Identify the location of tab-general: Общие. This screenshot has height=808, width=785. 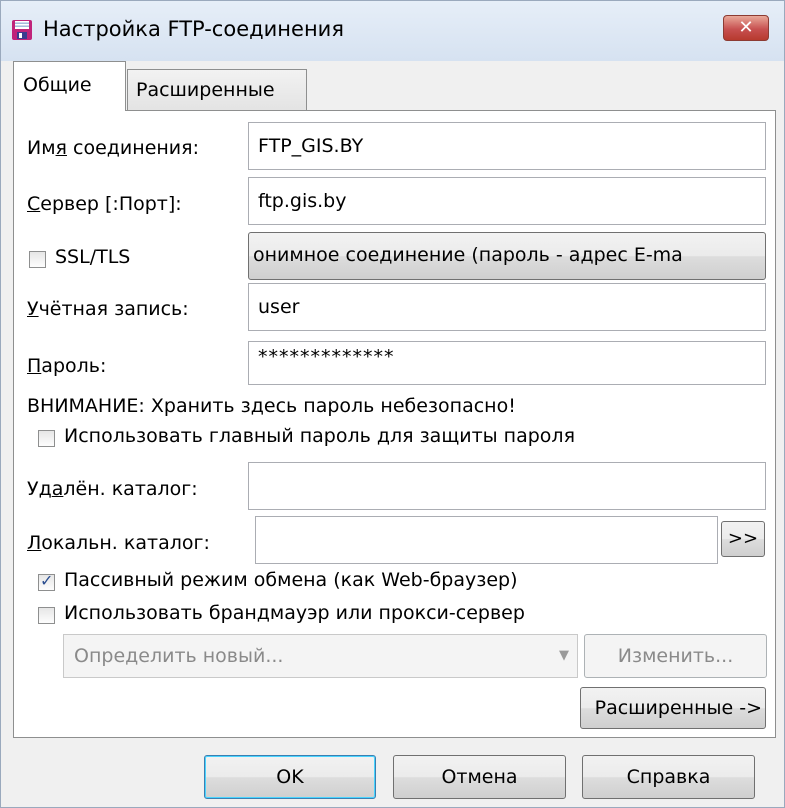
(69, 86).